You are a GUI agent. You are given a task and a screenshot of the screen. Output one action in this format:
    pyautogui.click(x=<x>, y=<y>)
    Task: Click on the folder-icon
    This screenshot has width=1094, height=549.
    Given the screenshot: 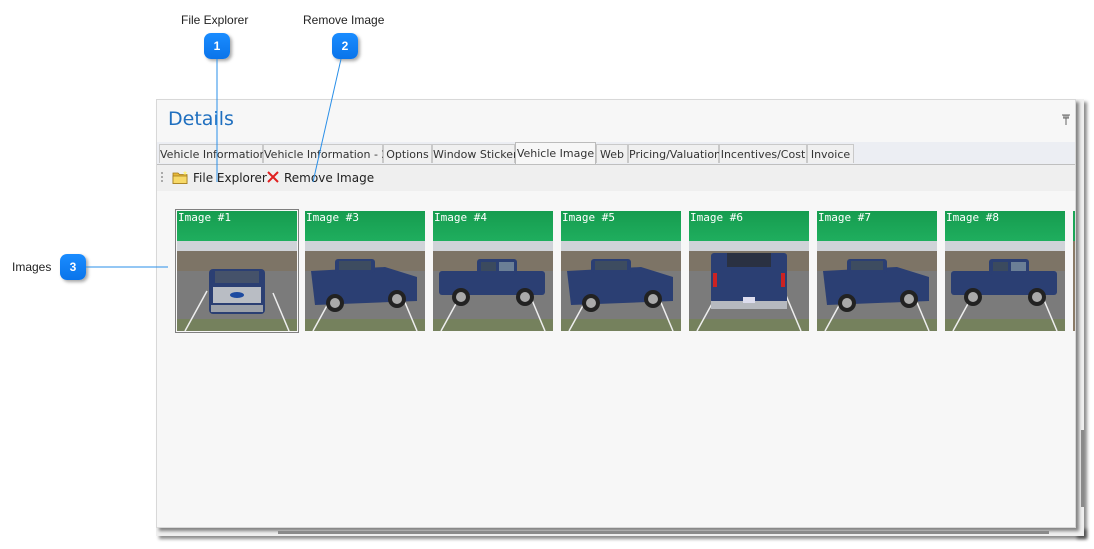 What is the action you would take?
    pyautogui.click(x=180, y=178)
    